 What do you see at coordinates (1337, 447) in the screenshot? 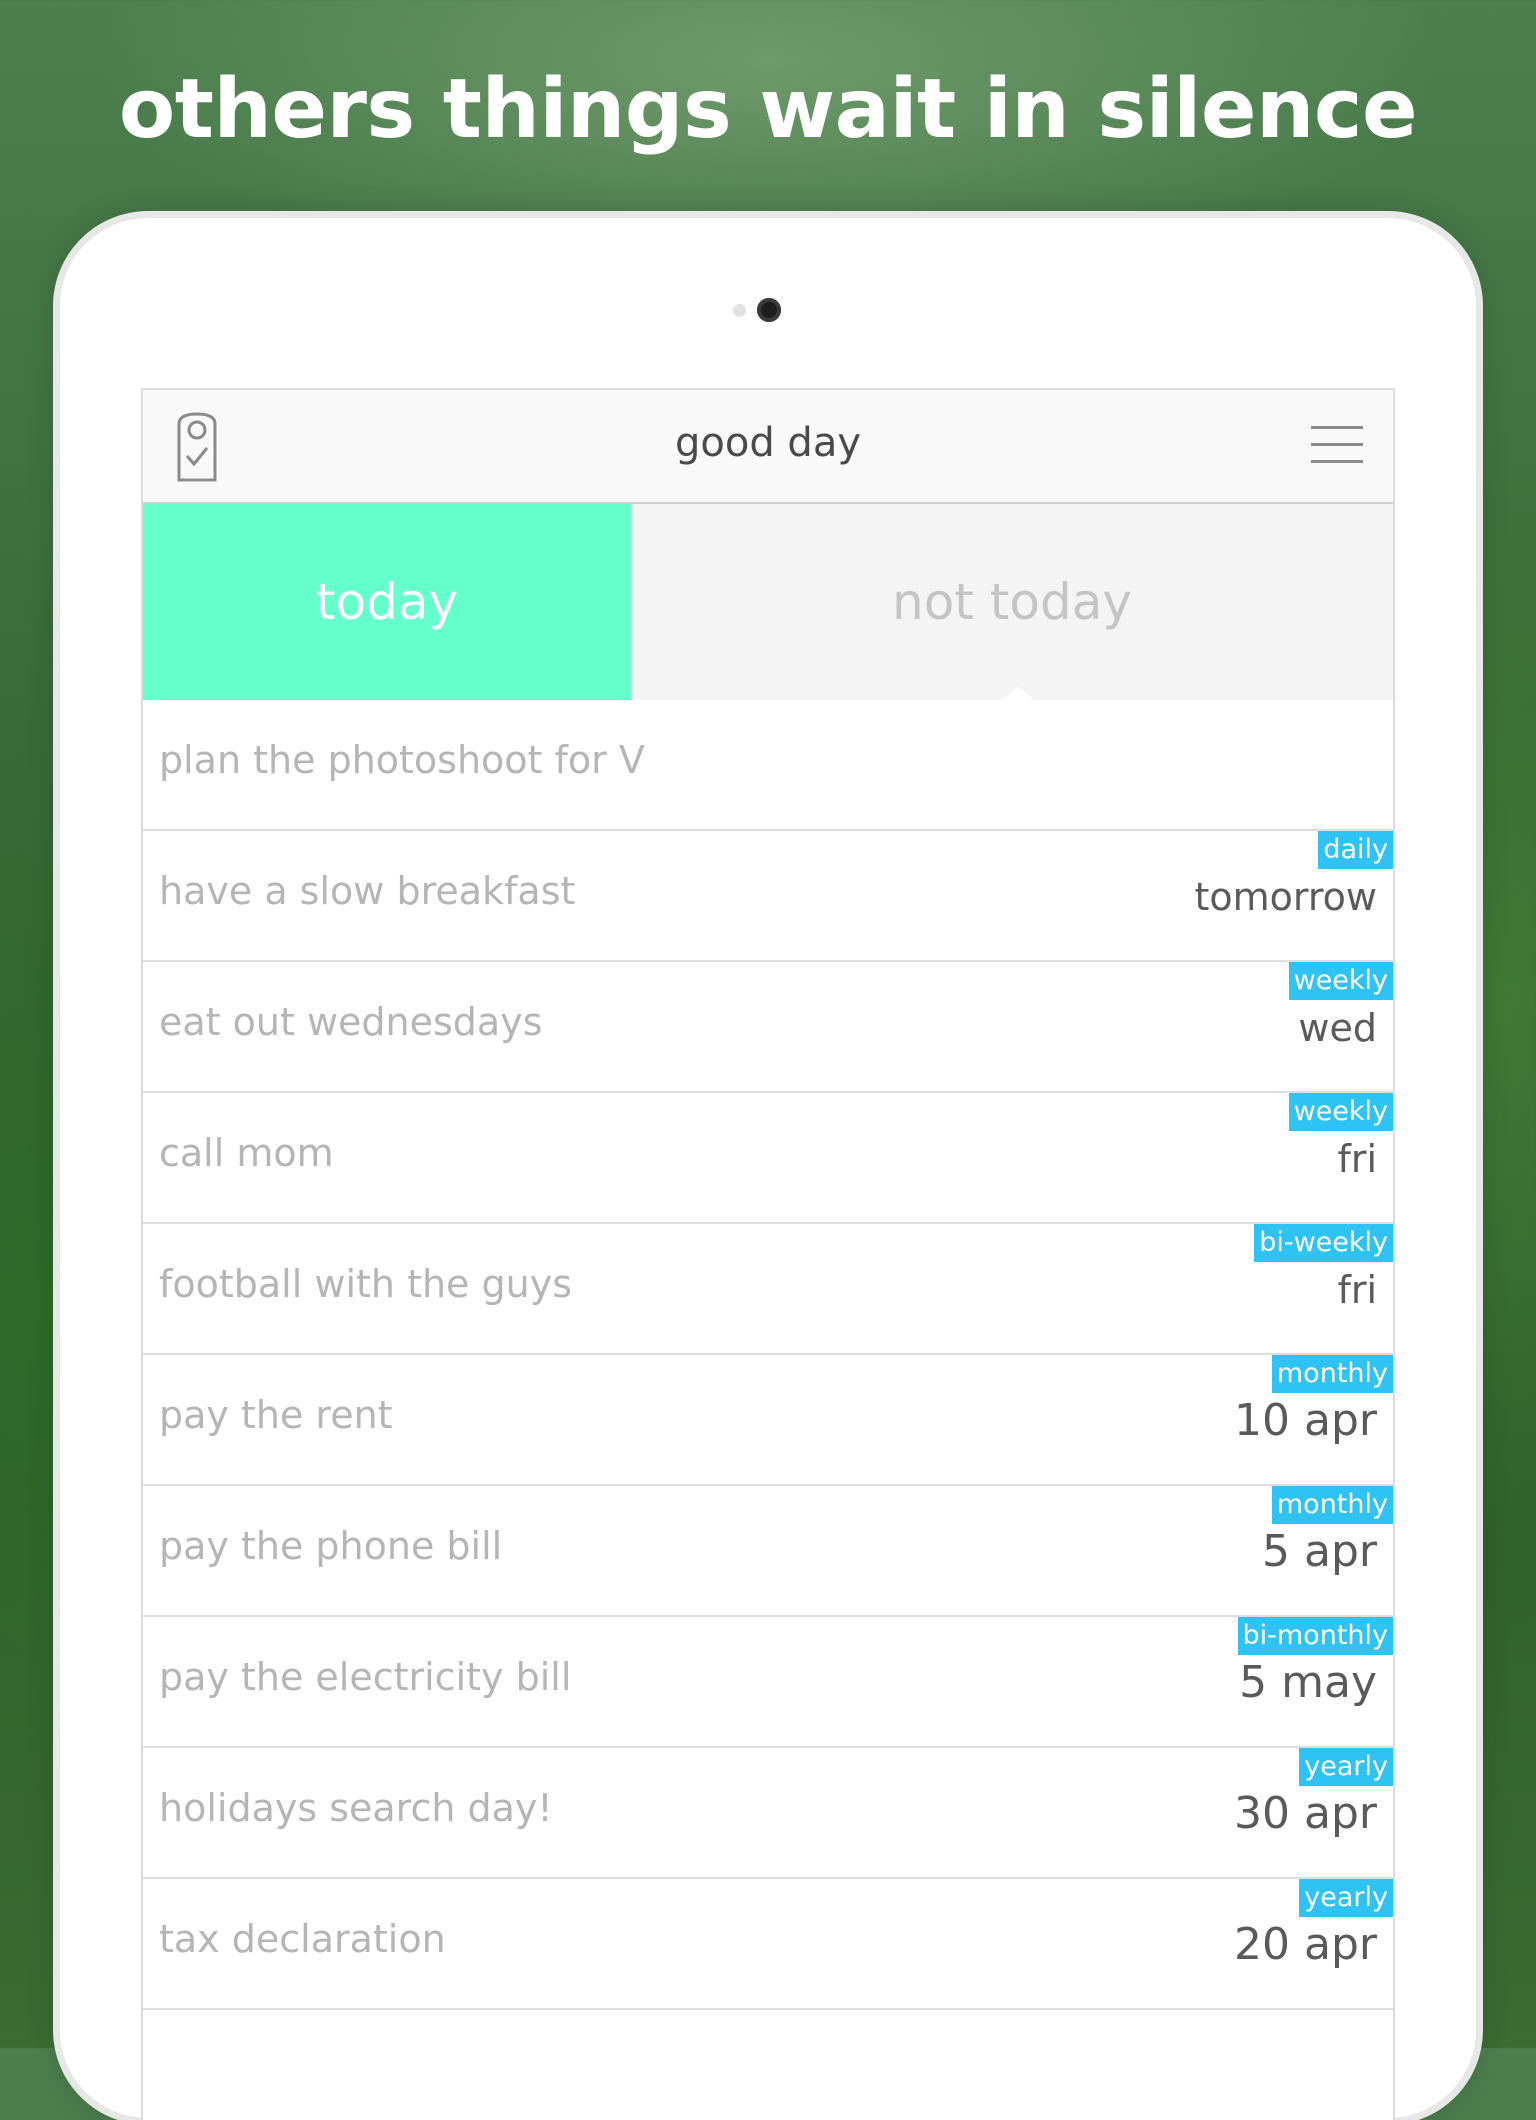
I see `hamburger-menu-icon` at bounding box center [1337, 447].